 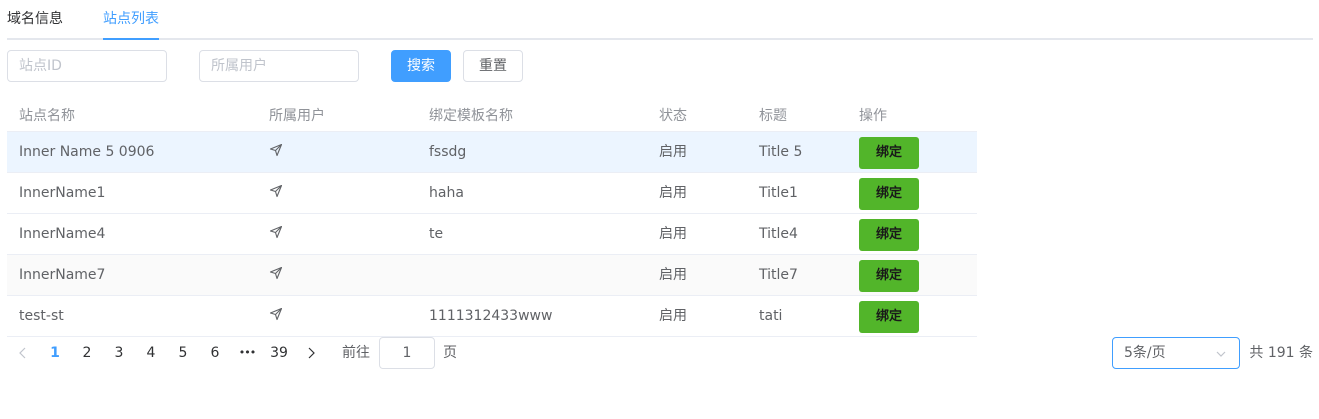 I want to click on page-size-select: 5条/页, so click(x=1176, y=353).